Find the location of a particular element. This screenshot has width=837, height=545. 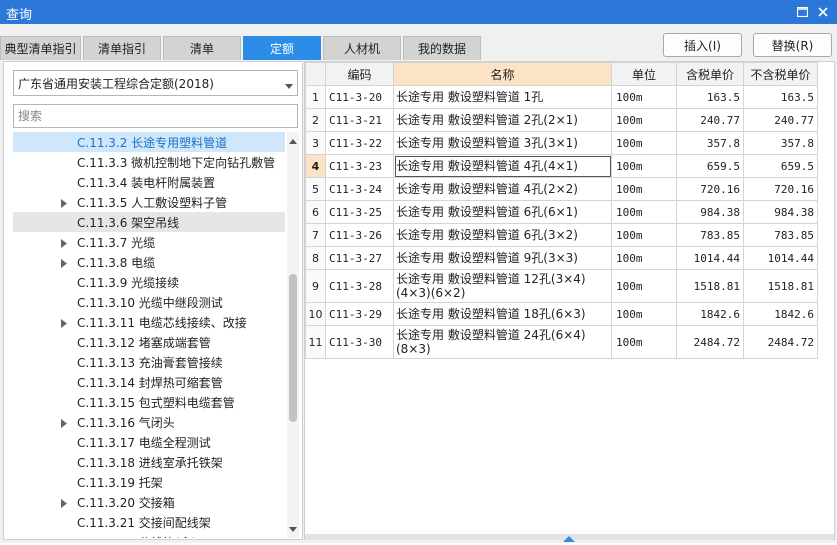

quota-library-select: 广东省通用安装工程综合定额(2018) is located at coordinates (155, 83).